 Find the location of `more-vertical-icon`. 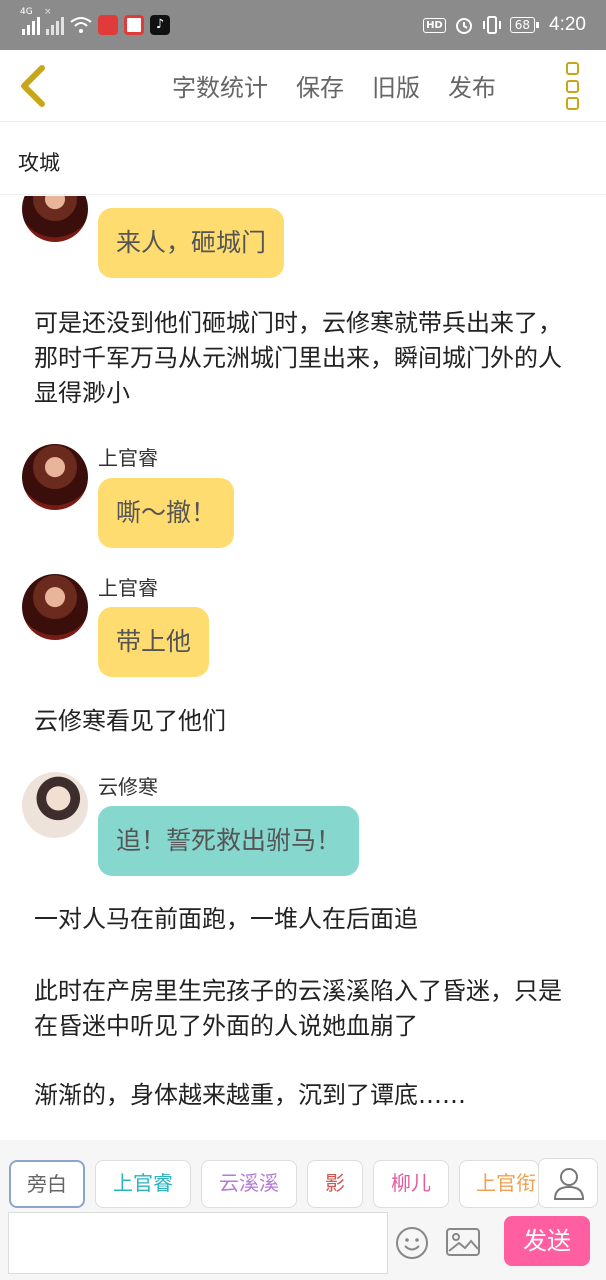

more-vertical-icon is located at coordinates (574, 86).